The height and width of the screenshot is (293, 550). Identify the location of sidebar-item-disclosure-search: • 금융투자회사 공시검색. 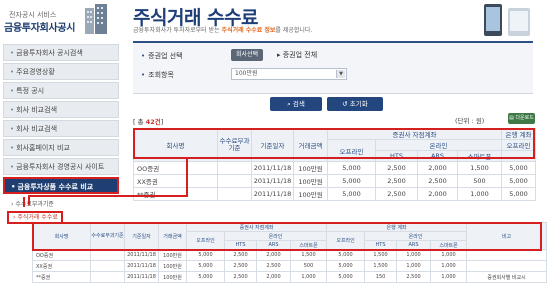
(61, 52).